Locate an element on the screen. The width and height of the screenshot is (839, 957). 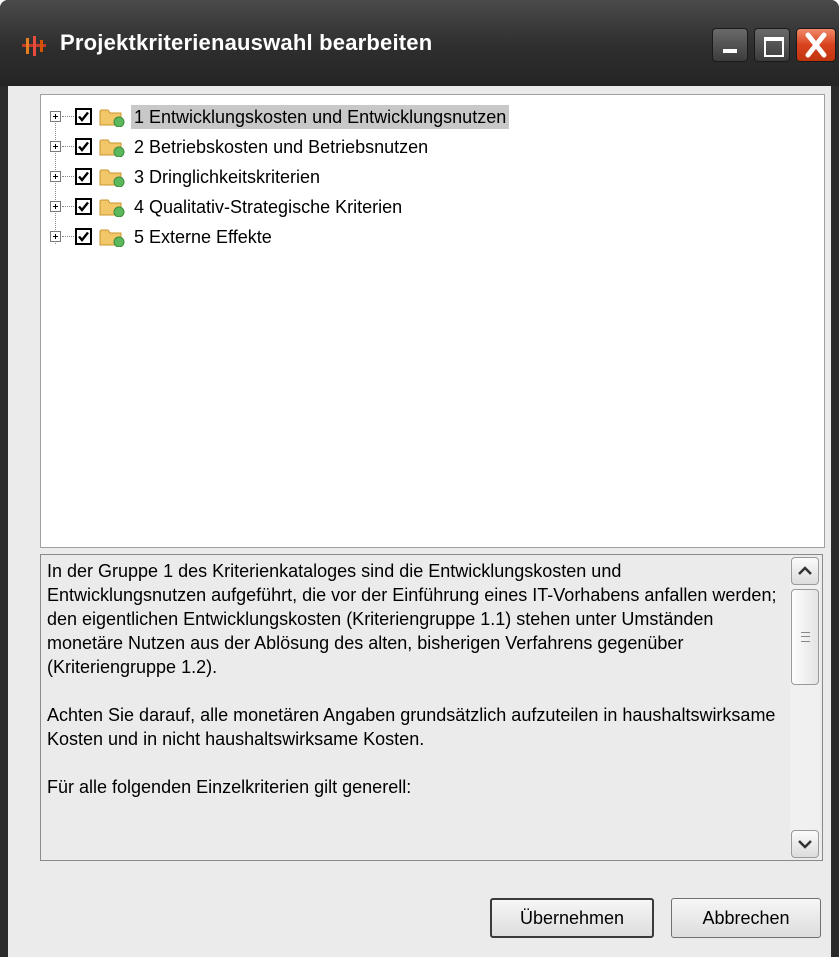
tree-item-label: 5 Externe Effekte is located at coordinates (203, 237).